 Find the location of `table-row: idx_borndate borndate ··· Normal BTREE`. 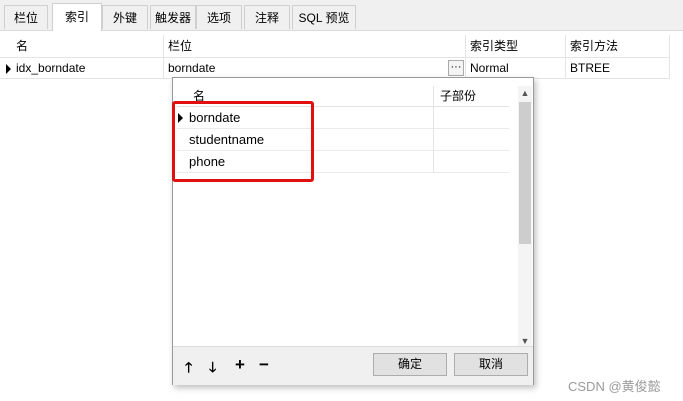

table-row: idx_borndate borndate ··· Normal BTREE is located at coordinates (335, 68).